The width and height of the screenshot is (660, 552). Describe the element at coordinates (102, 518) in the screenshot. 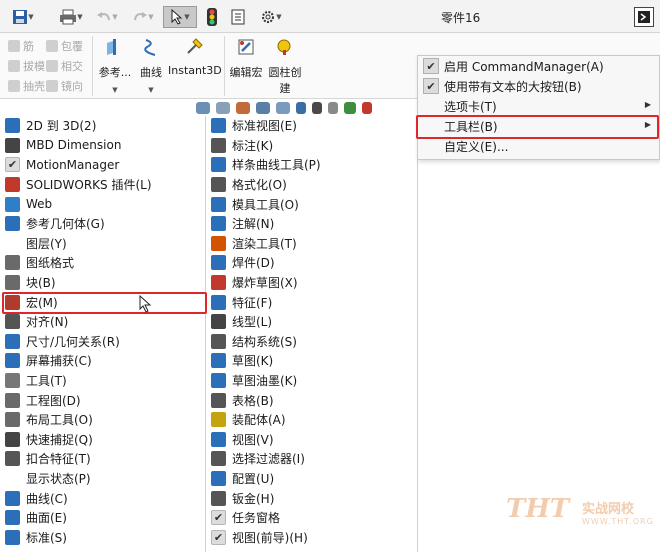

I see `toolbar-item: 曲面(E)` at that location.